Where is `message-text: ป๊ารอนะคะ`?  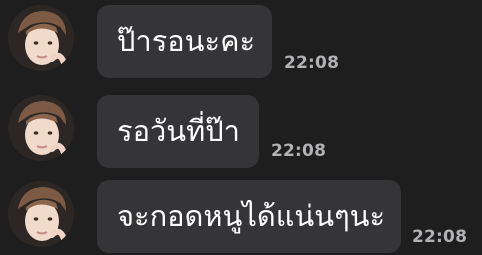
message-text: ป๊ารอนะคะ is located at coordinates (186, 41).